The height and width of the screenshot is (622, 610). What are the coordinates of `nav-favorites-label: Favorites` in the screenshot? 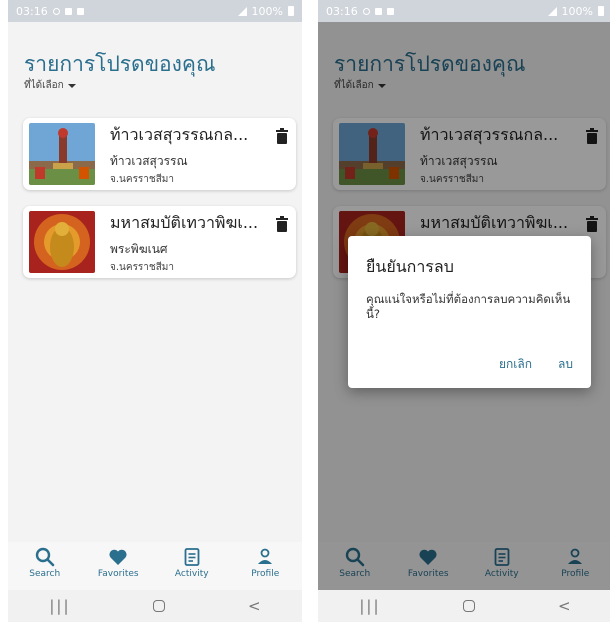 It's located at (118, 574).